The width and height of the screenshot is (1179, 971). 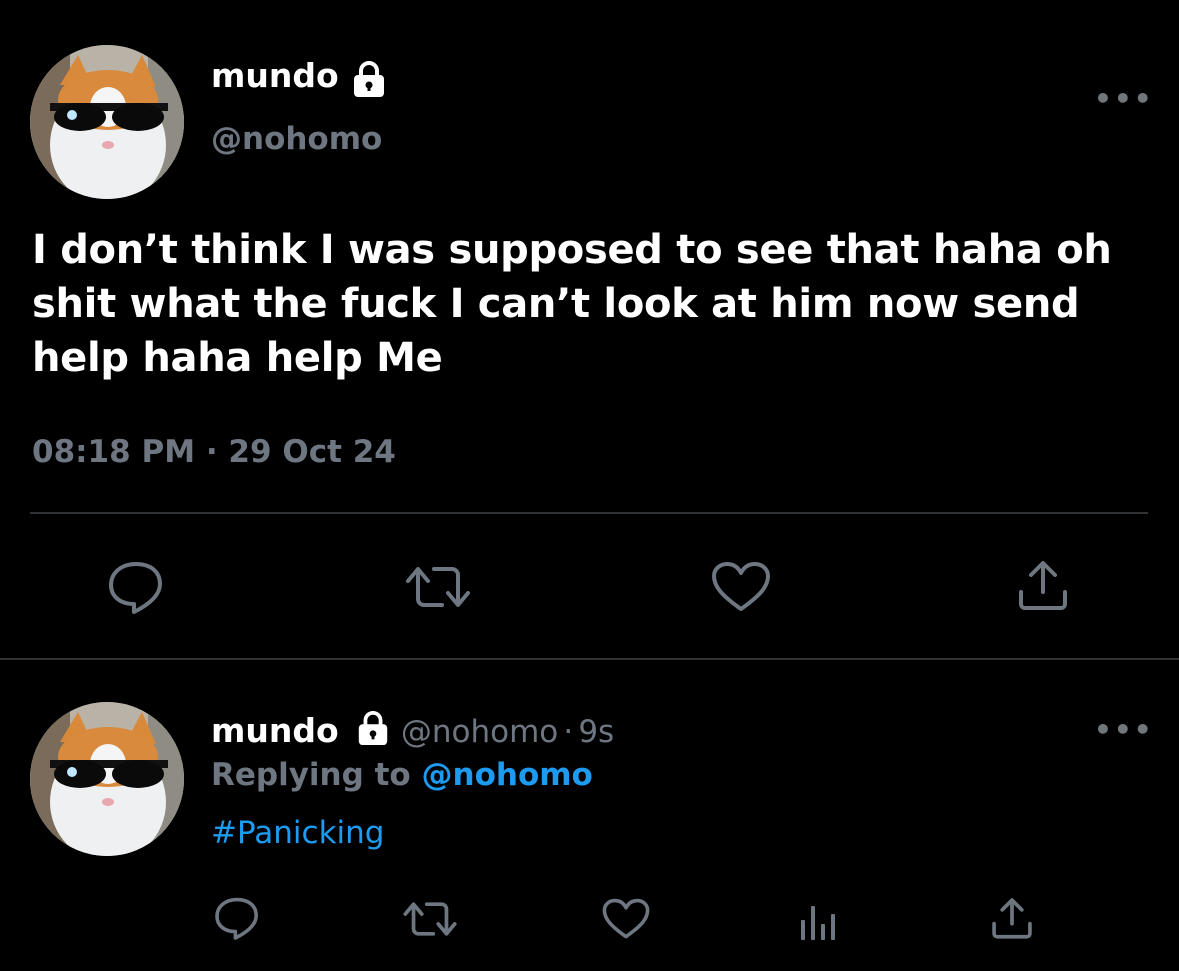 What do you see at coordinates (1124, 729) in the screenshot?
I see `reply-more-options-button: •••` at bounding box center [1124, 729].